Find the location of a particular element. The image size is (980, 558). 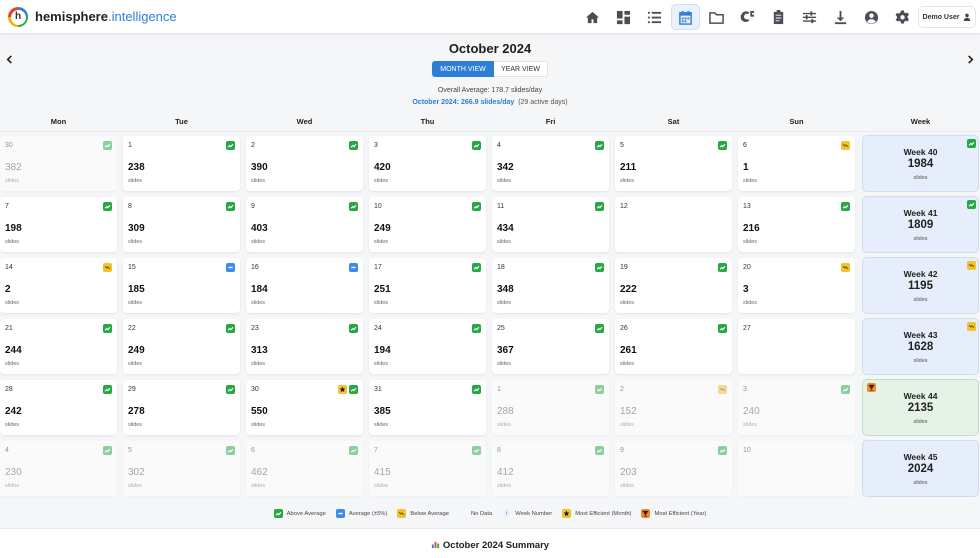

day-cell: 20 3 slides is located at coordinates (796, 285).